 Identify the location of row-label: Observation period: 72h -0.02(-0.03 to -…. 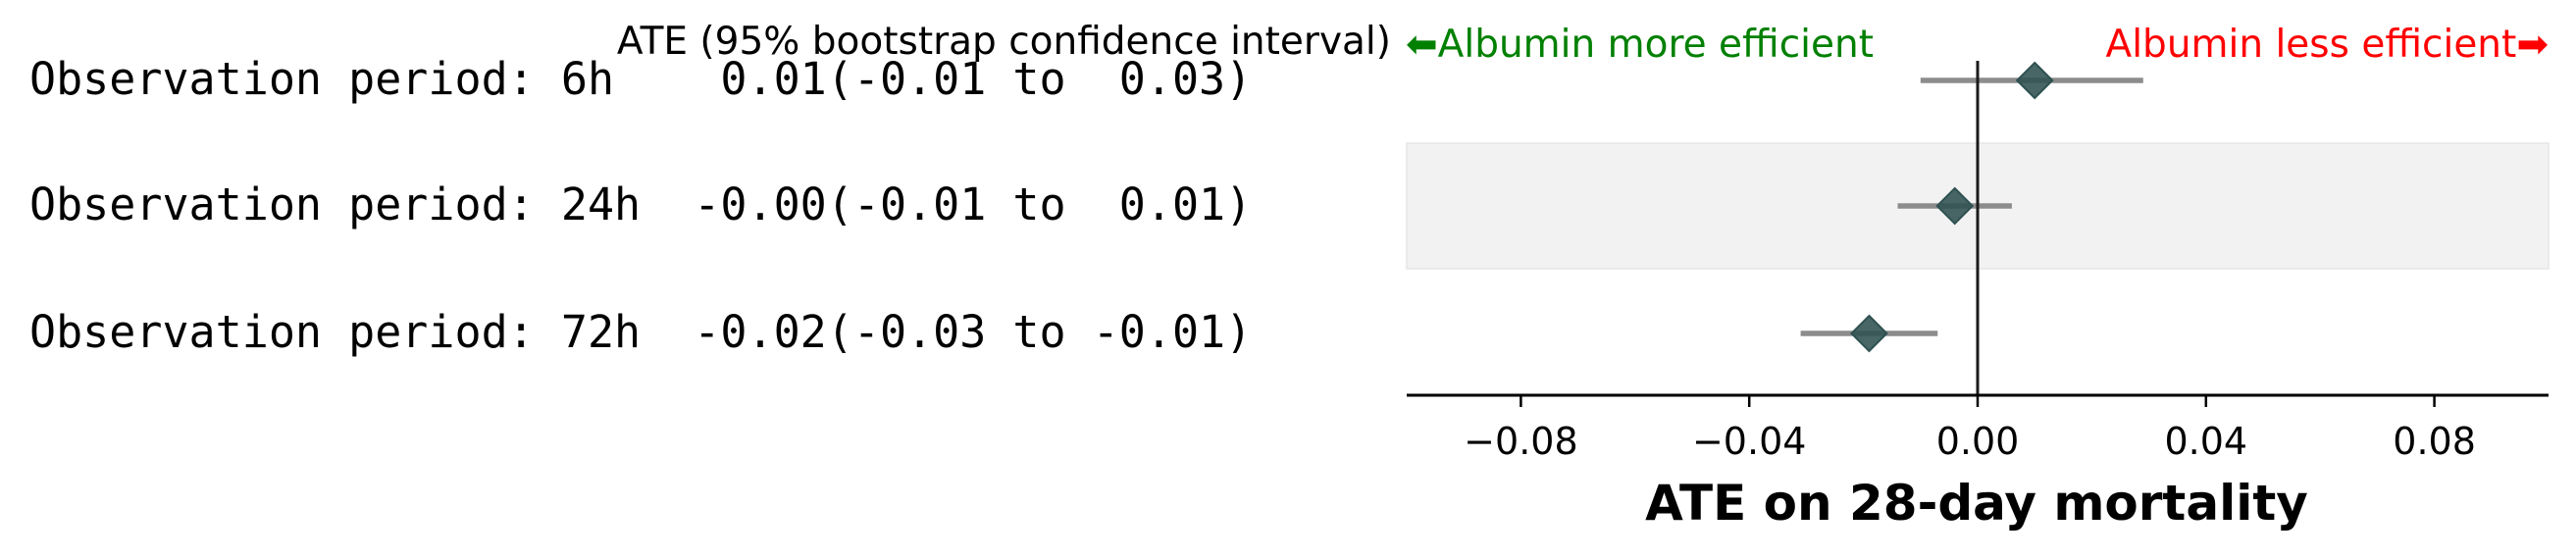
(640, 332).